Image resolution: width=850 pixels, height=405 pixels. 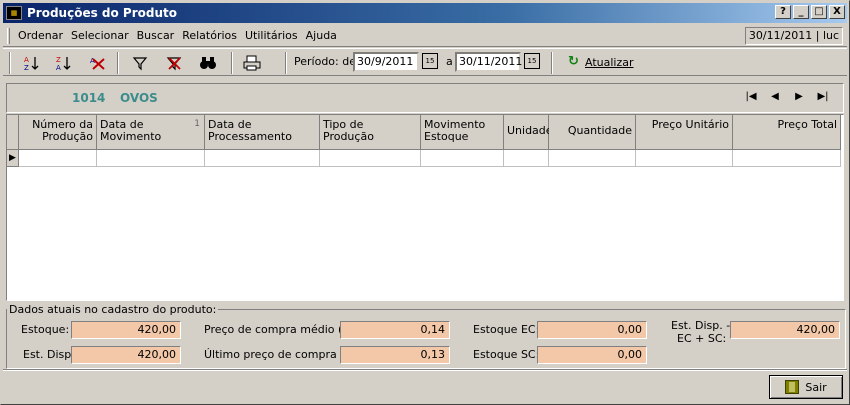 I want to click on bottom-separator, so click(x=425, y=370).